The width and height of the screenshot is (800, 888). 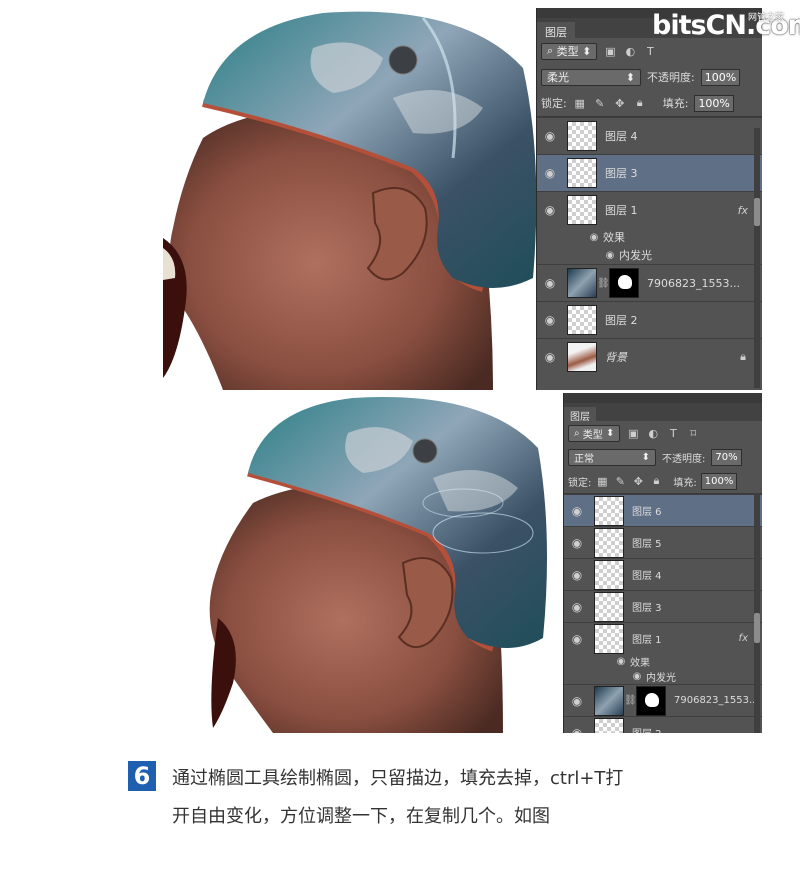 What do you see at coordinates (647, 640) in the screenshot?
I see `layer-name: 图层 1` at bounding box center [647, 640].